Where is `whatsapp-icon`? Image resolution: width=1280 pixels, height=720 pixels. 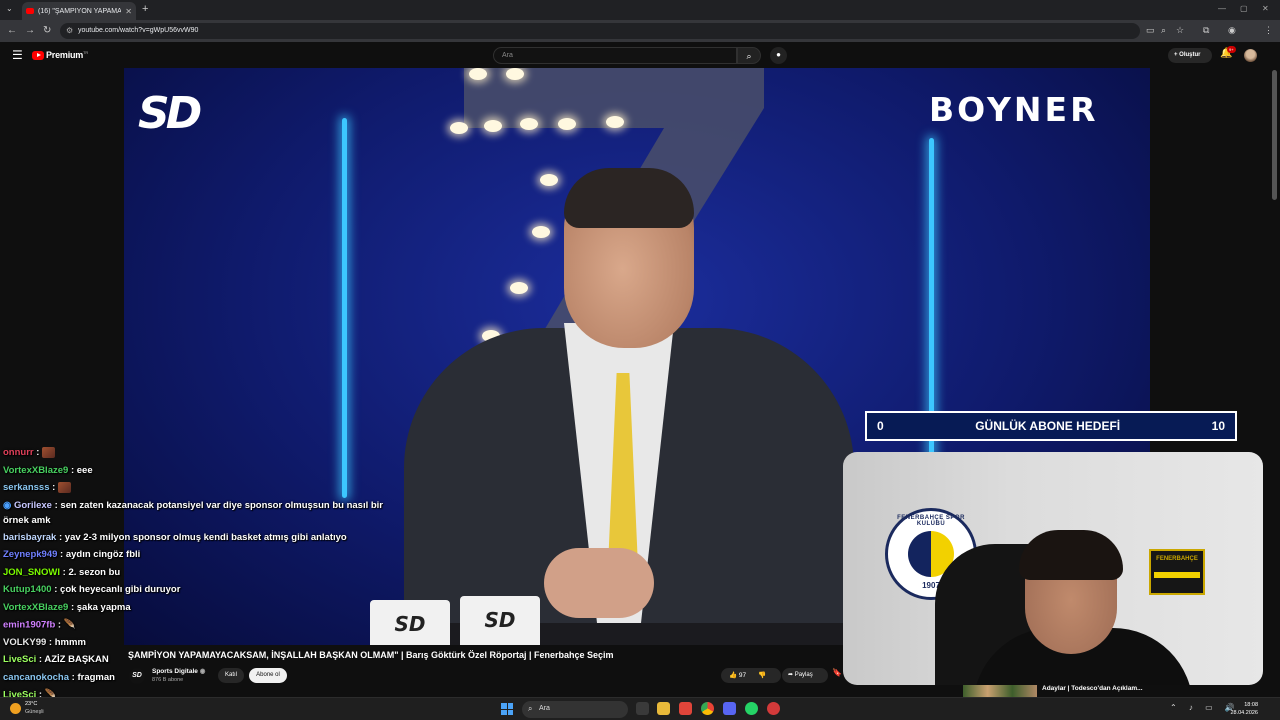 whatsapp-icon is located at coordinates (751, 708).